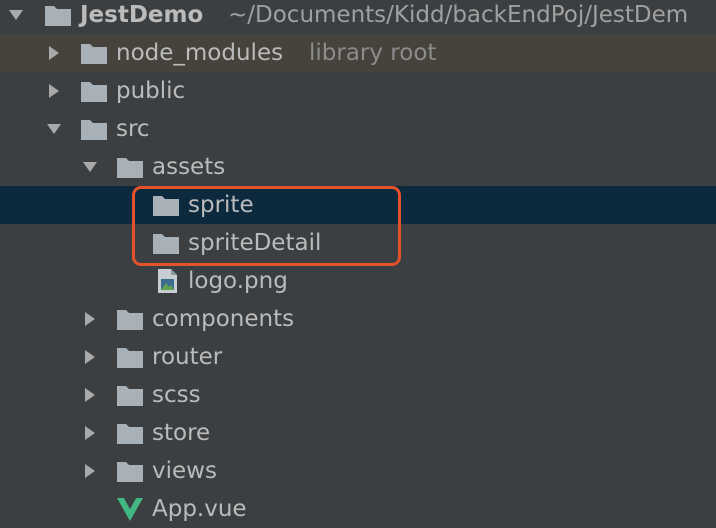  I want to click on tree-row-public: public, so click(358, 91).